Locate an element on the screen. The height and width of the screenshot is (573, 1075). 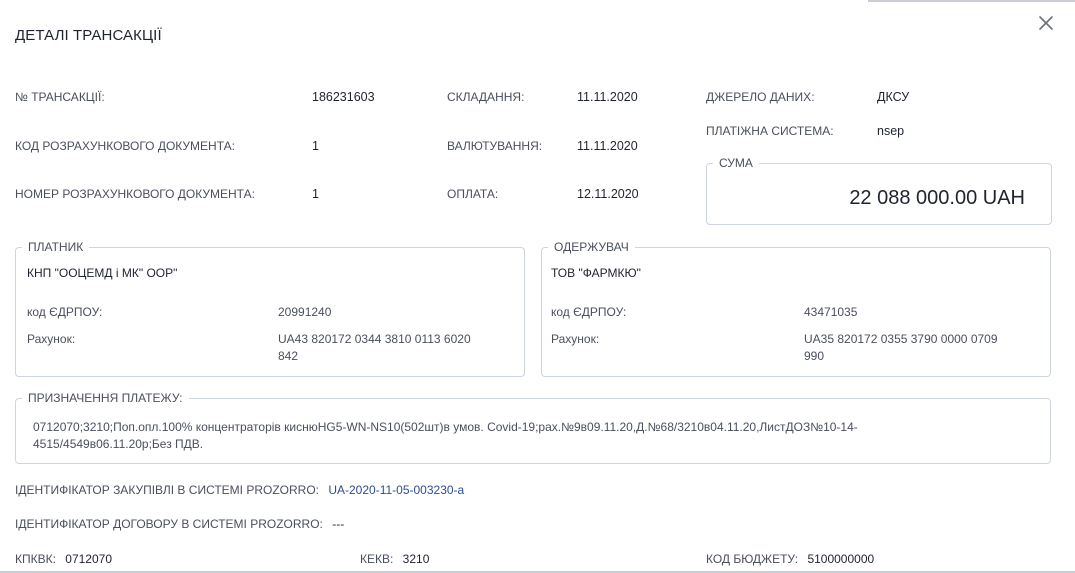
close-button is located at coordinates (1046, 23).